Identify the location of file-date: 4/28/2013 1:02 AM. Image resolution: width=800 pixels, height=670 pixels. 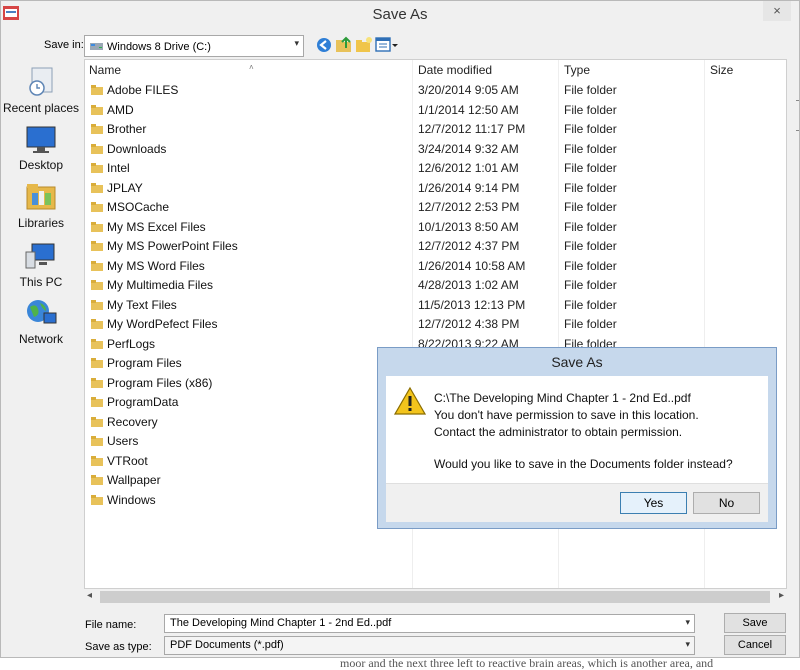
(468, 285).